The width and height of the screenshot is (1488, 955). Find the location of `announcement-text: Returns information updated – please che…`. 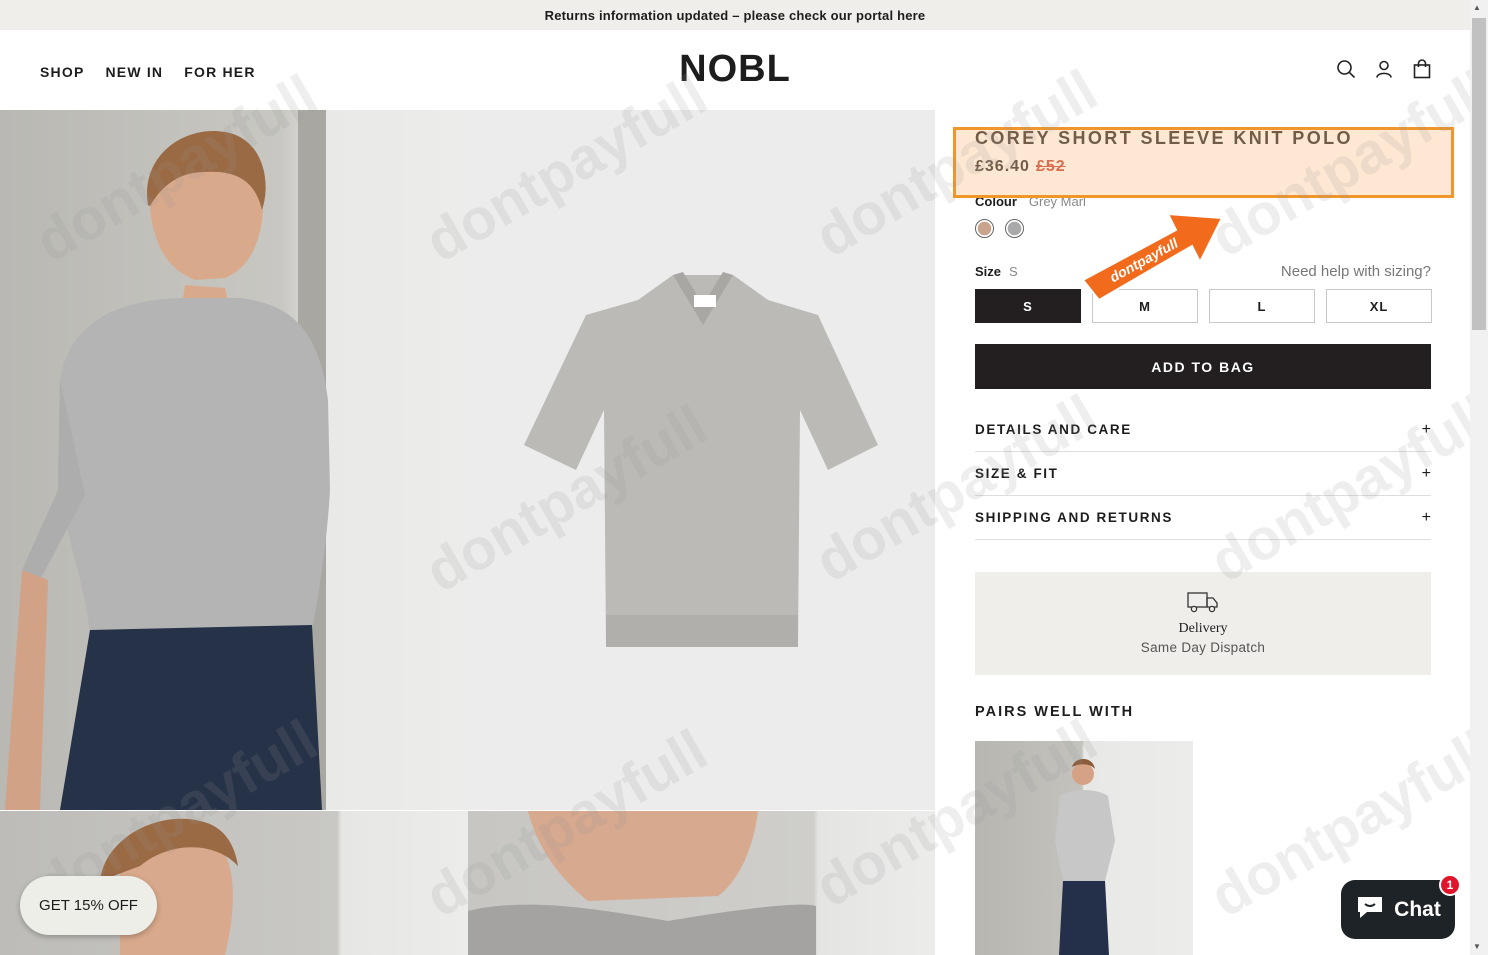

announcement-text: Returns information updated – please che… is located at coordinates (735, 15).